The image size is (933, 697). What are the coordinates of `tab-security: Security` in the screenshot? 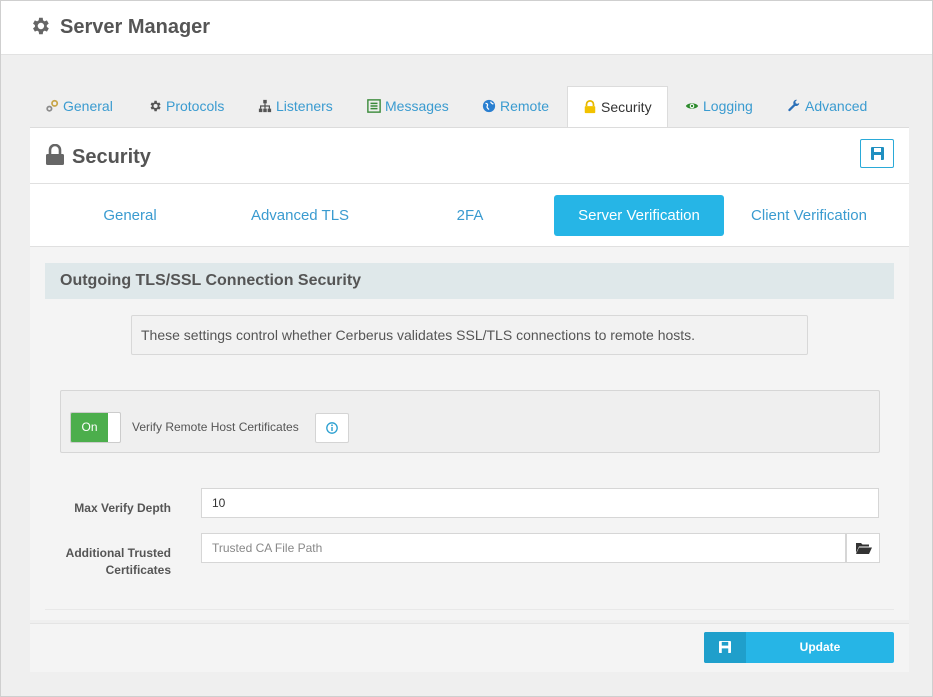 It's located at (617, 107).